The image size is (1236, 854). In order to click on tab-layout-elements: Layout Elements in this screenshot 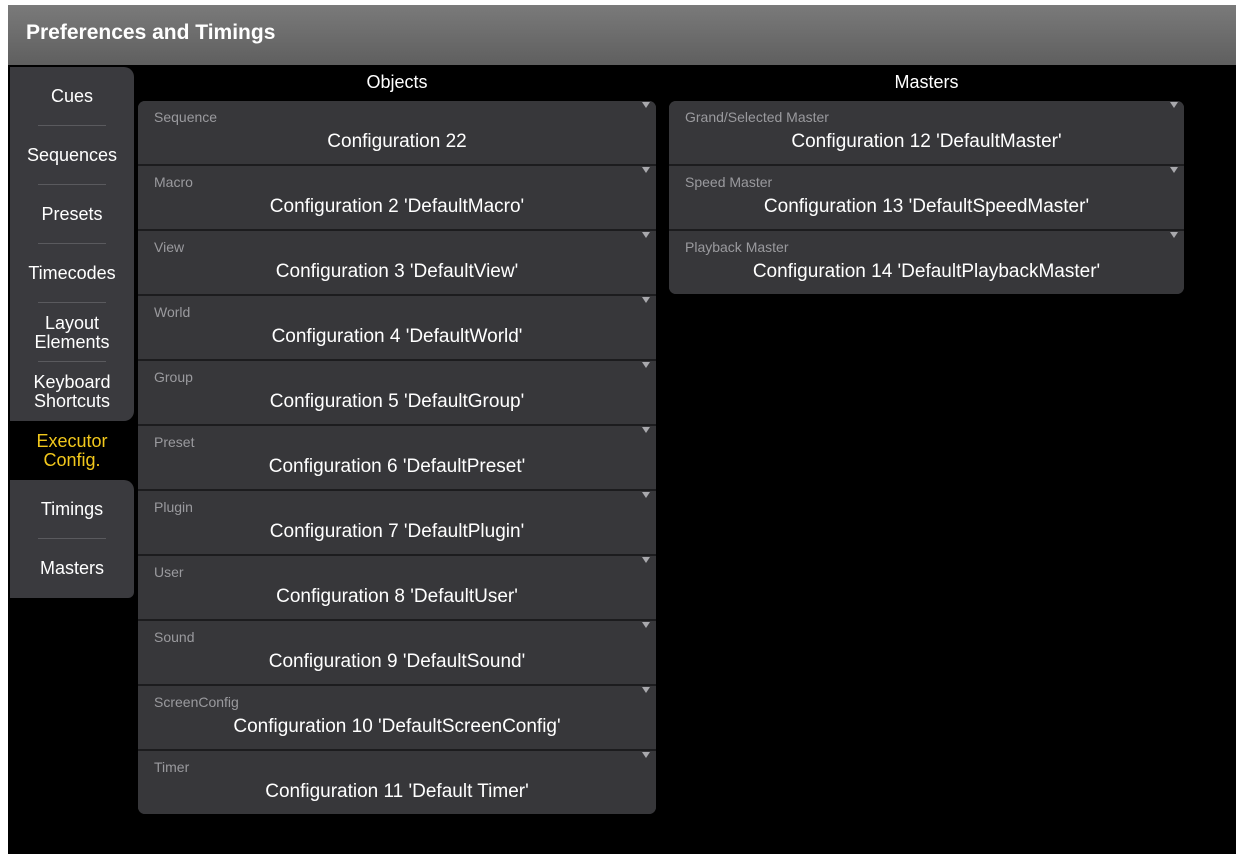, I will do `click(72, 332)`.